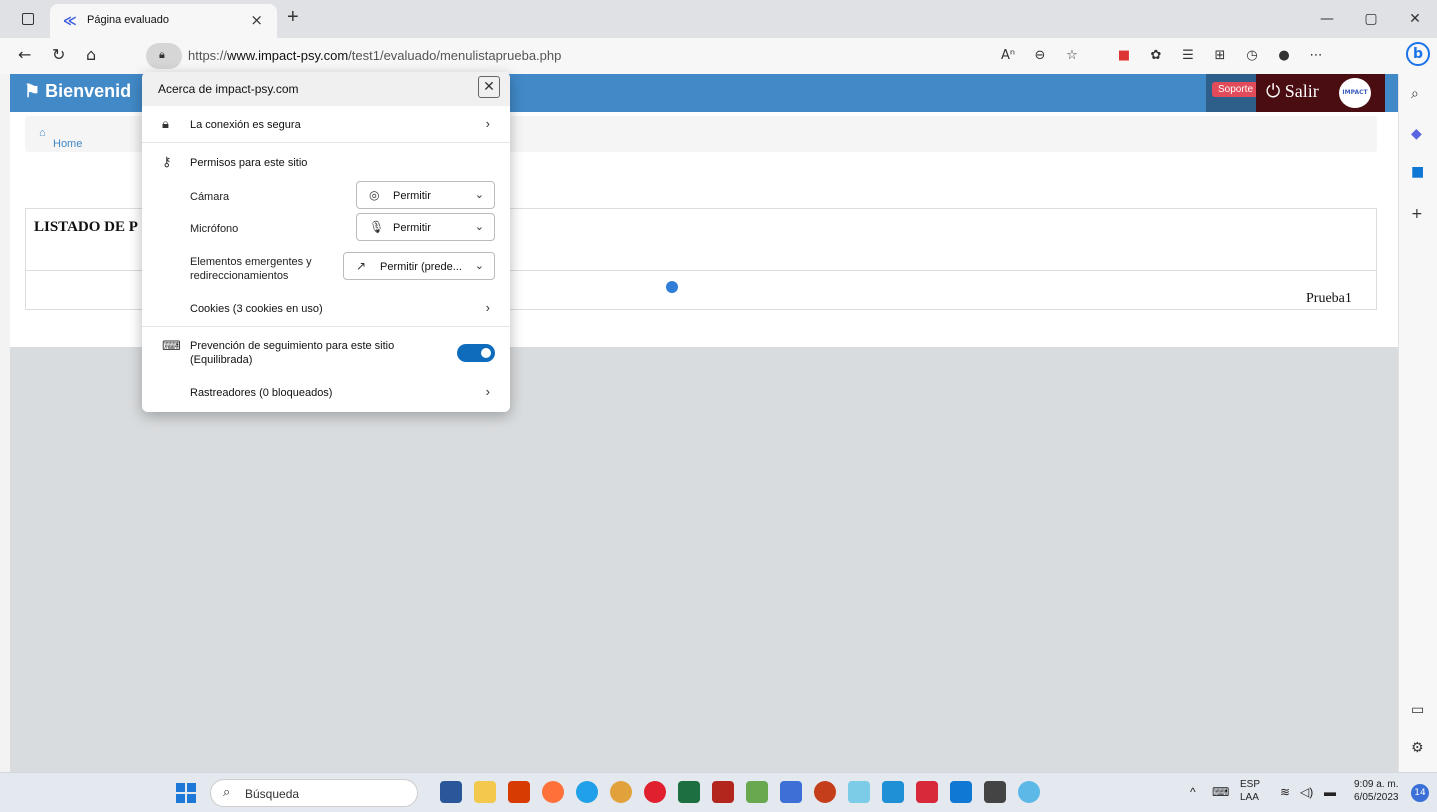 The image size is (1437, 812). I want to click on camera-icon: ◎, so click(374, 195).